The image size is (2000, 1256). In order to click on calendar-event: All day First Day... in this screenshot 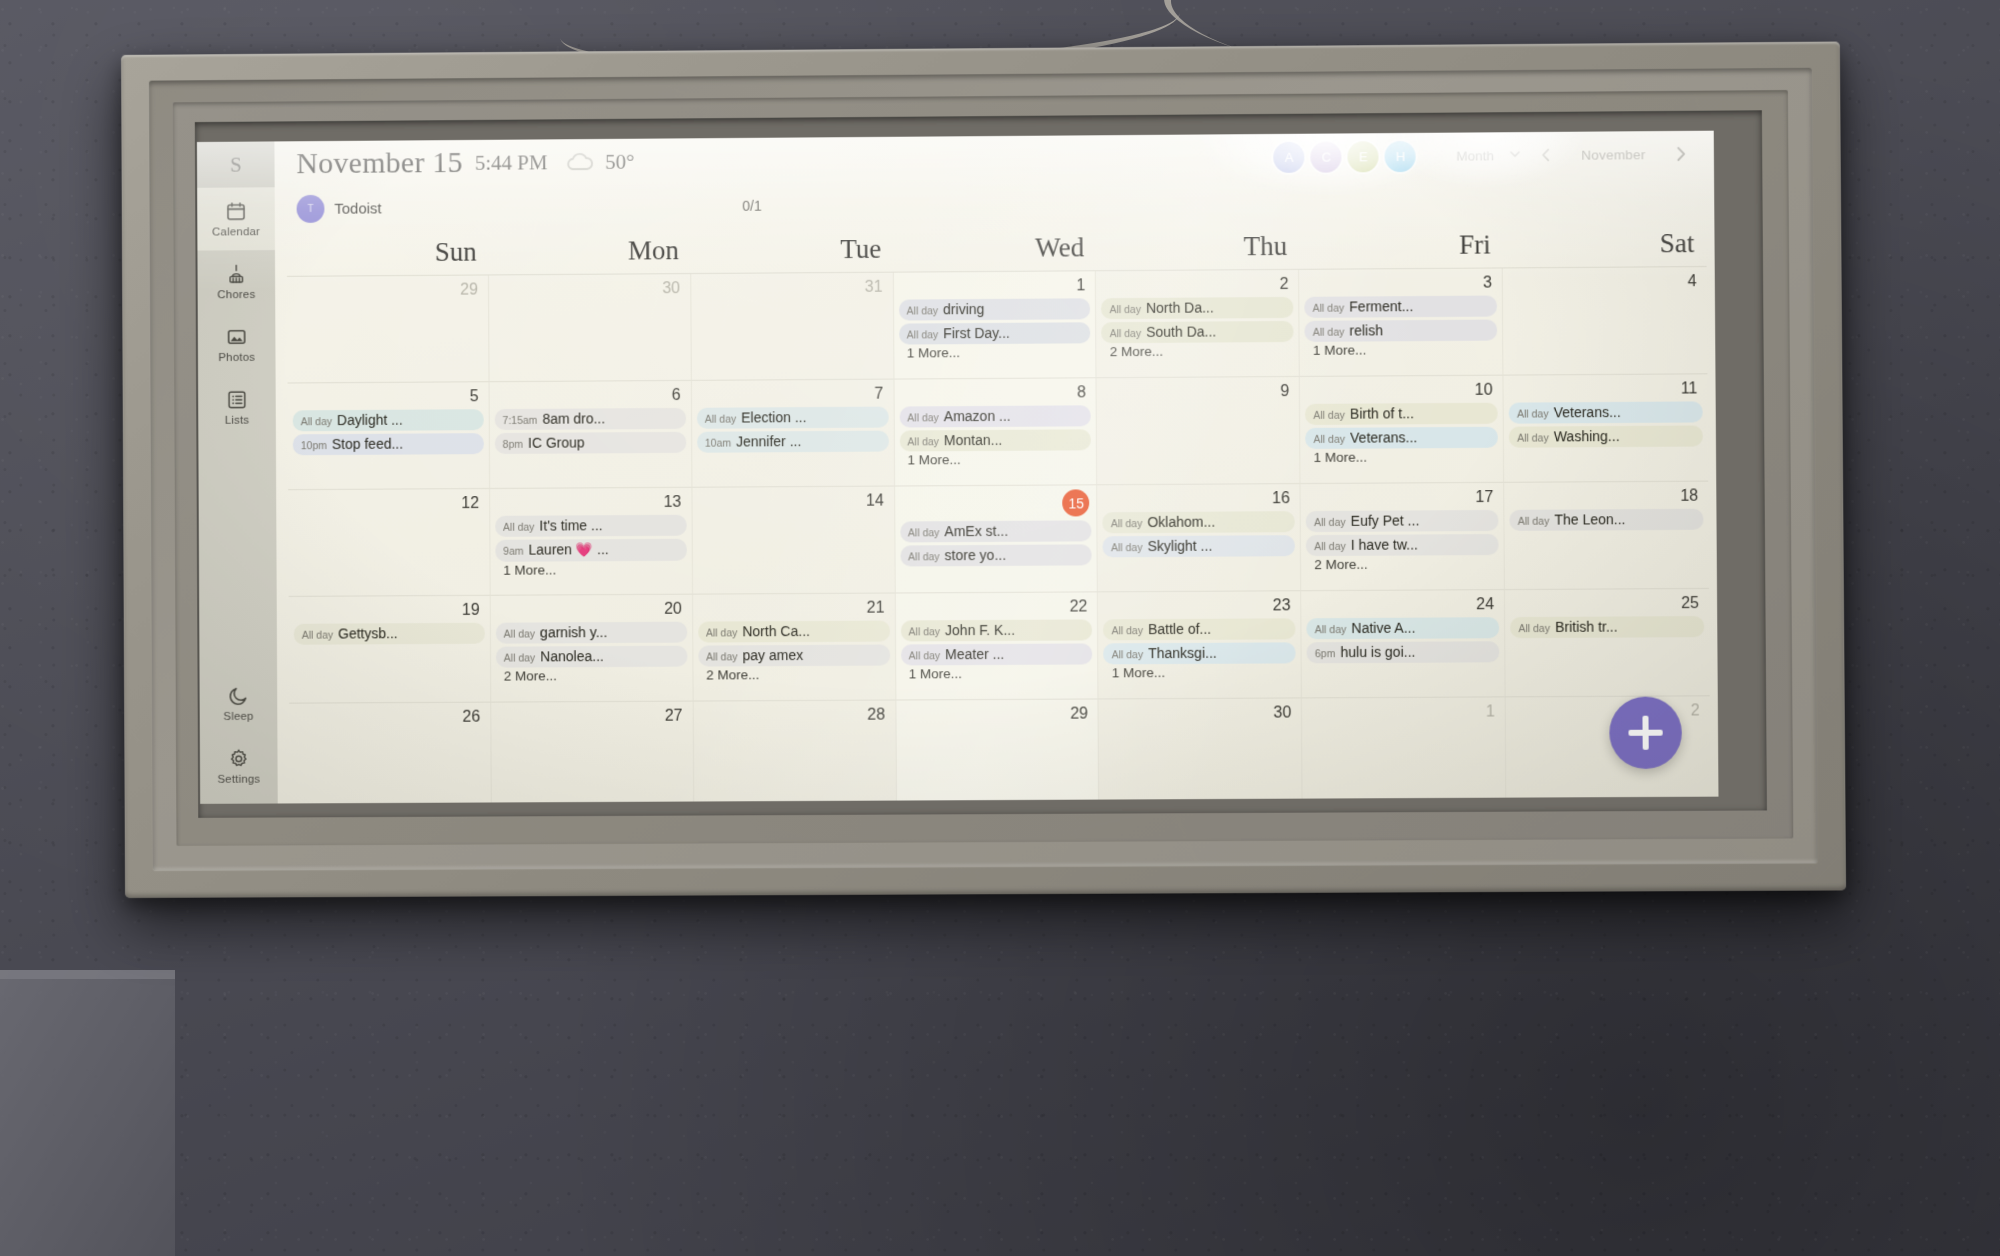, I will do `click(994, 333)`.